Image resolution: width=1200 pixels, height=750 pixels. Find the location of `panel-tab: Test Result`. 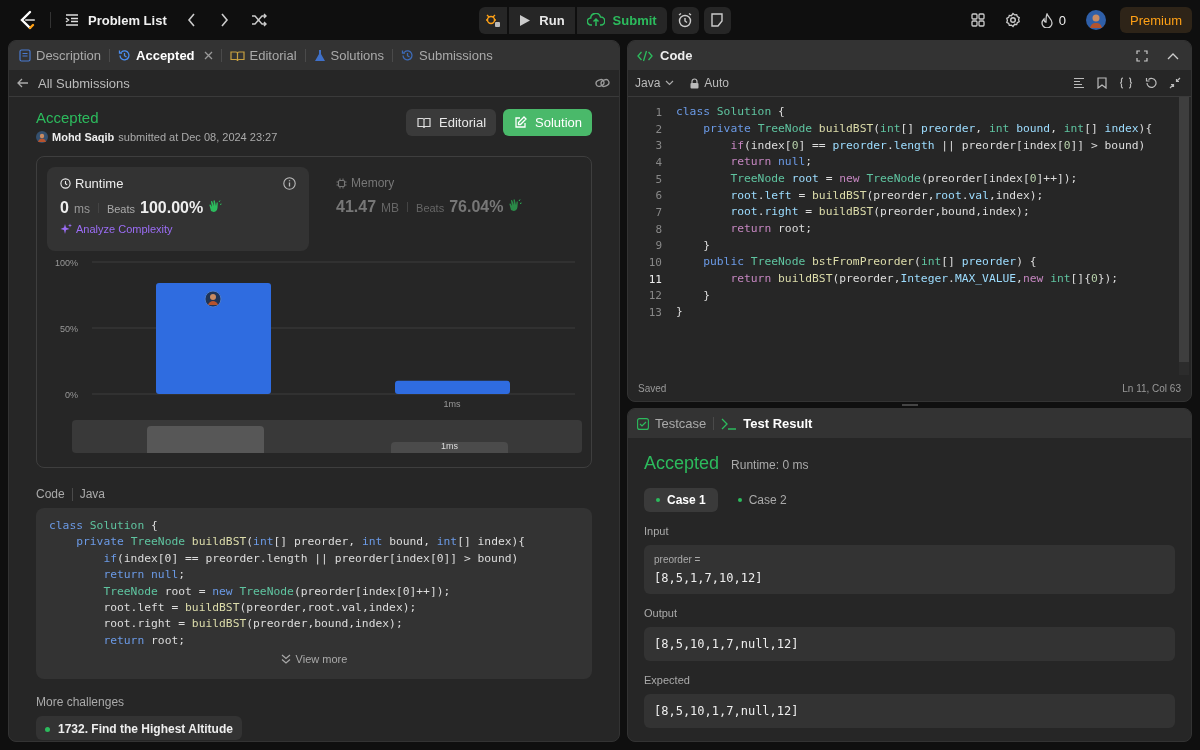

panel-tab: Test Result is located at coordinates (767, 423).